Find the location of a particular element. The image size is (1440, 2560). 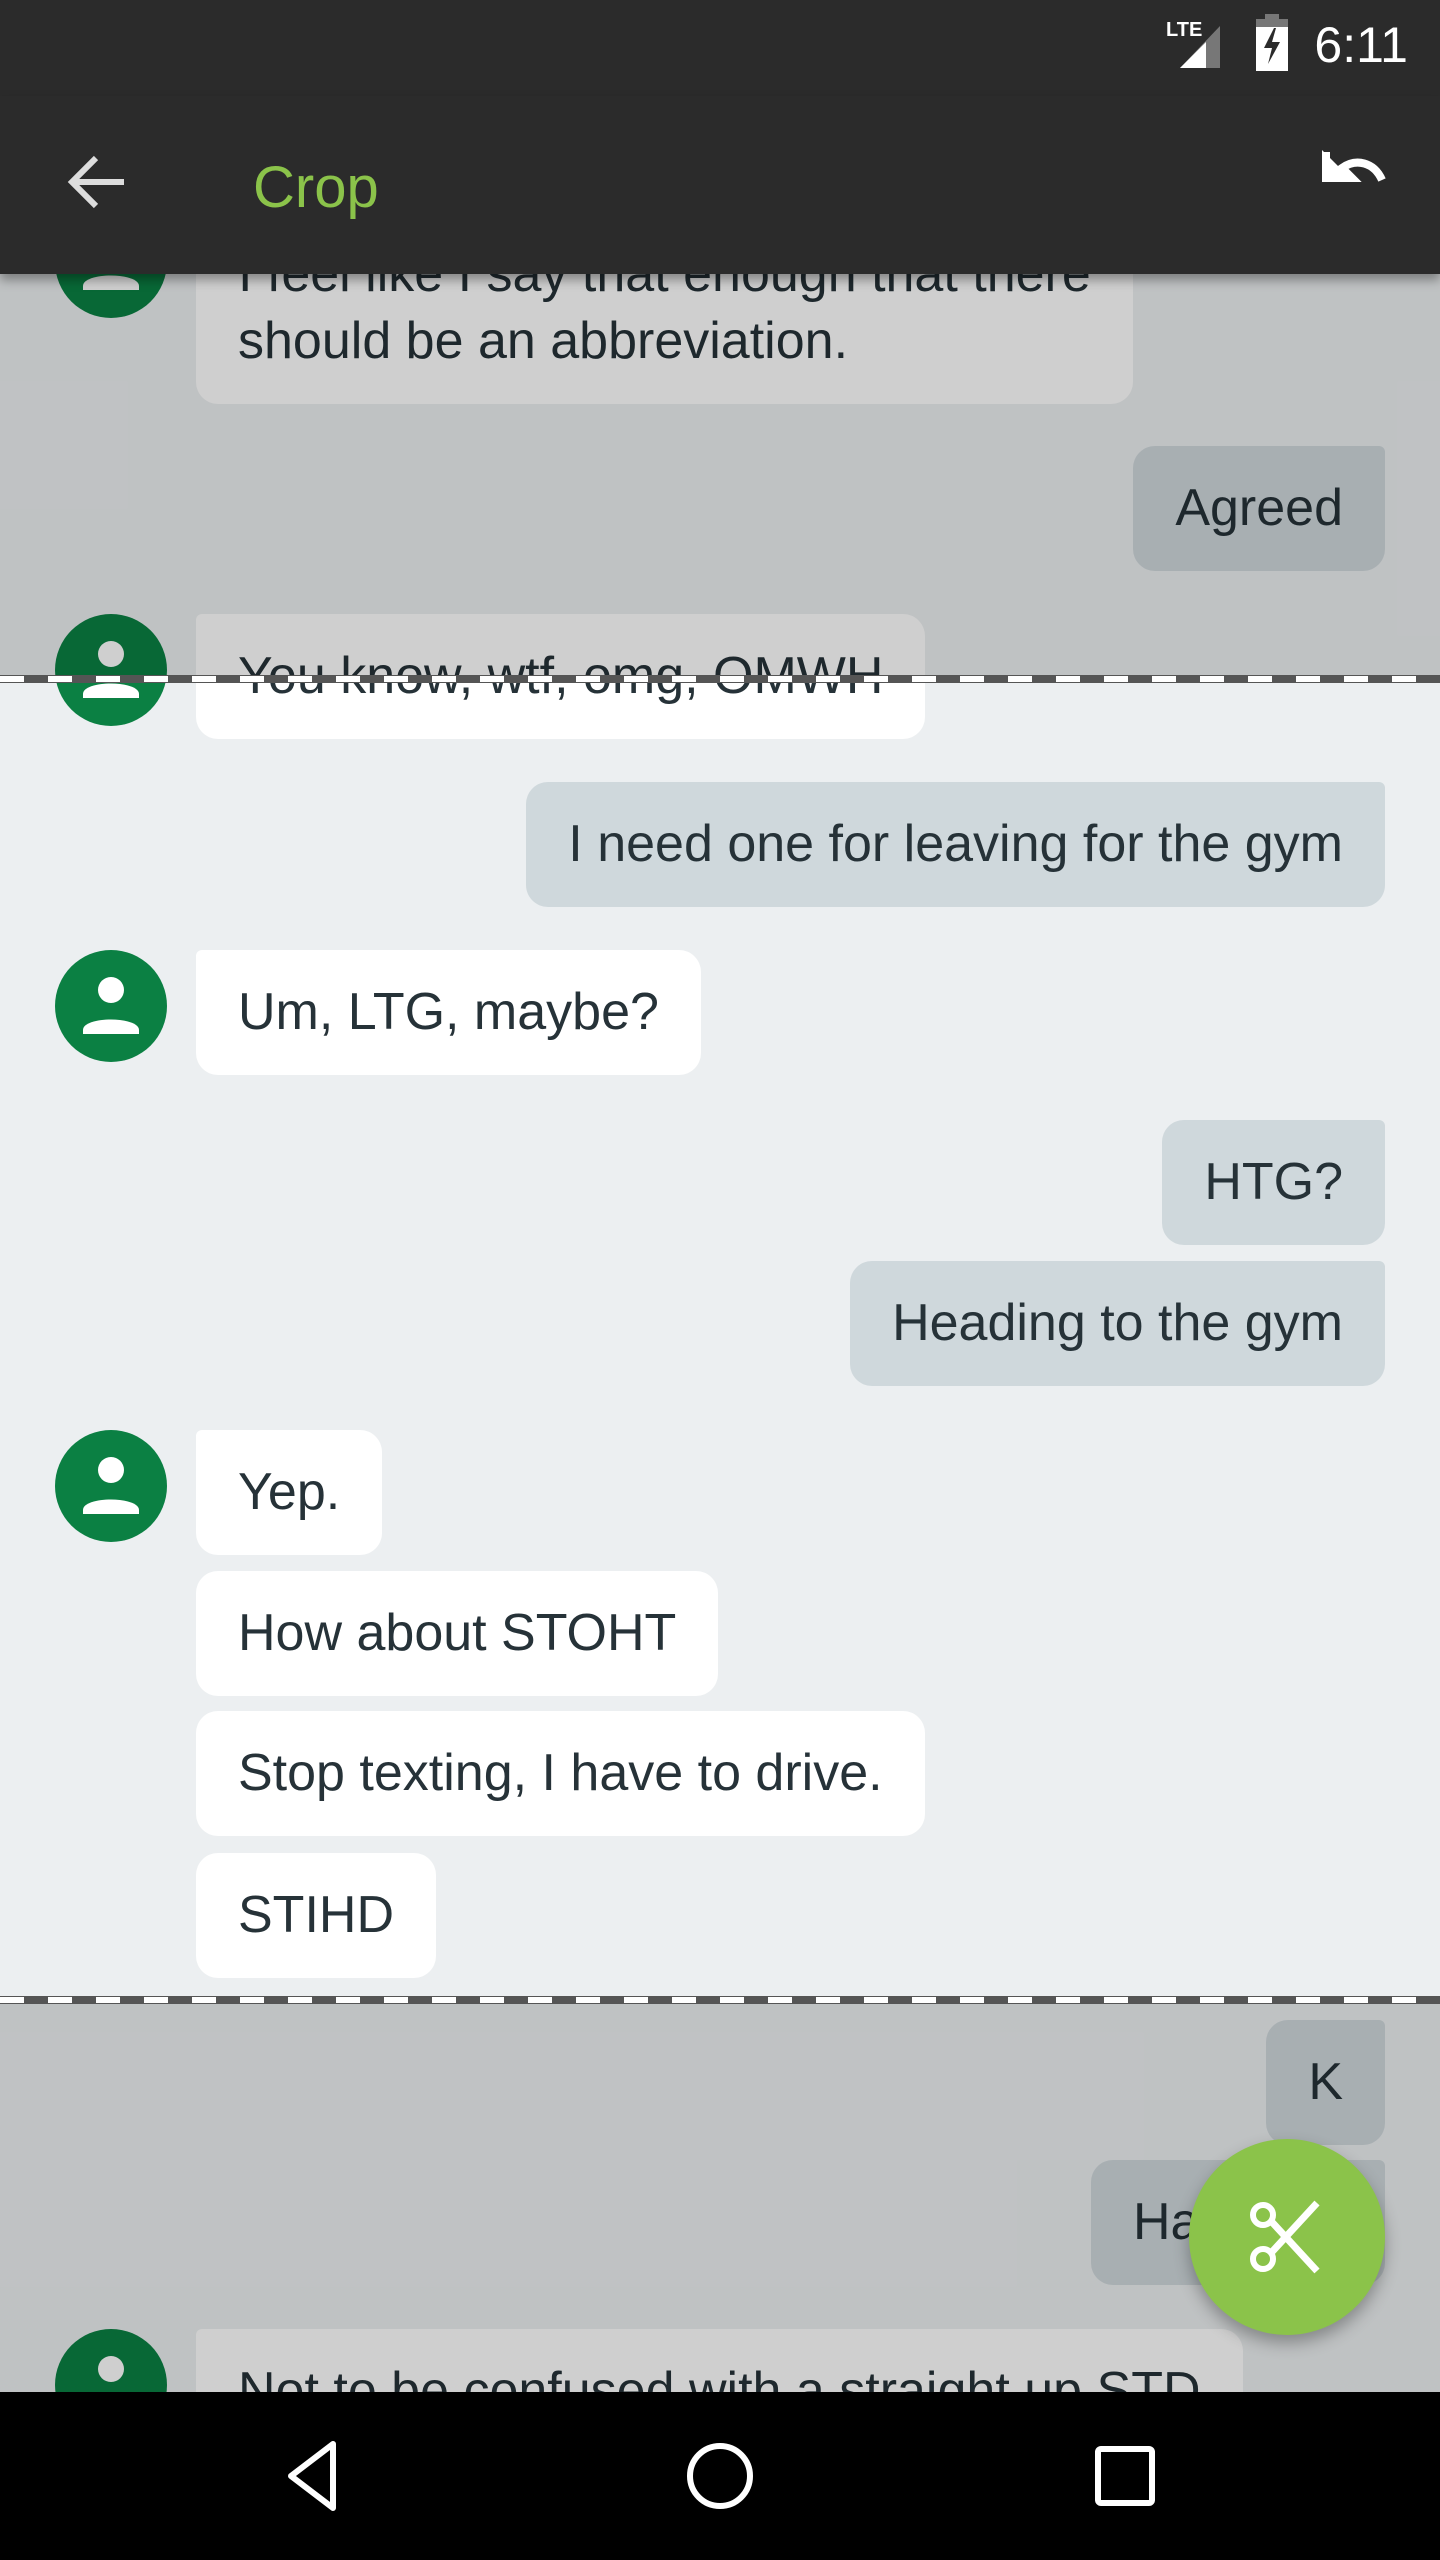

crop-fab-button is located at coordinates (1287, 2237).